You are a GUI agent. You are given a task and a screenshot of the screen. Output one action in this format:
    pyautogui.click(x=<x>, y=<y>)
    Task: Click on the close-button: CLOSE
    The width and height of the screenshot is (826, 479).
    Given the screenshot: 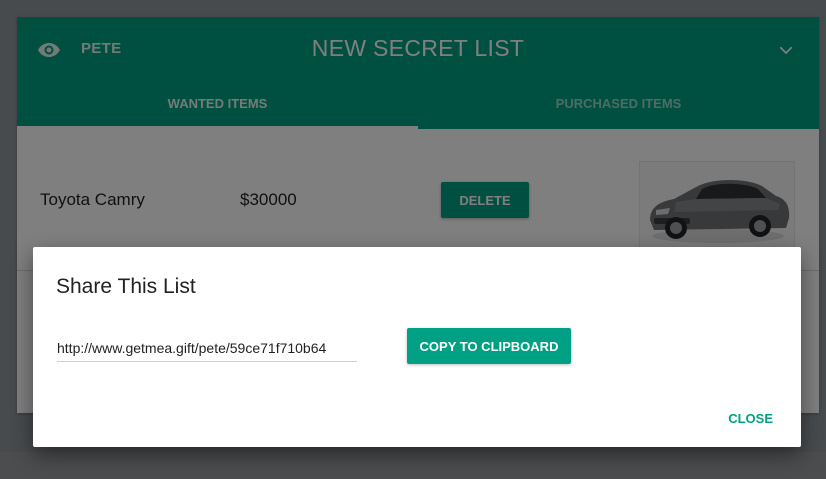 What is the action you would take?
    pyautogui.click(x=750, y=418)
    